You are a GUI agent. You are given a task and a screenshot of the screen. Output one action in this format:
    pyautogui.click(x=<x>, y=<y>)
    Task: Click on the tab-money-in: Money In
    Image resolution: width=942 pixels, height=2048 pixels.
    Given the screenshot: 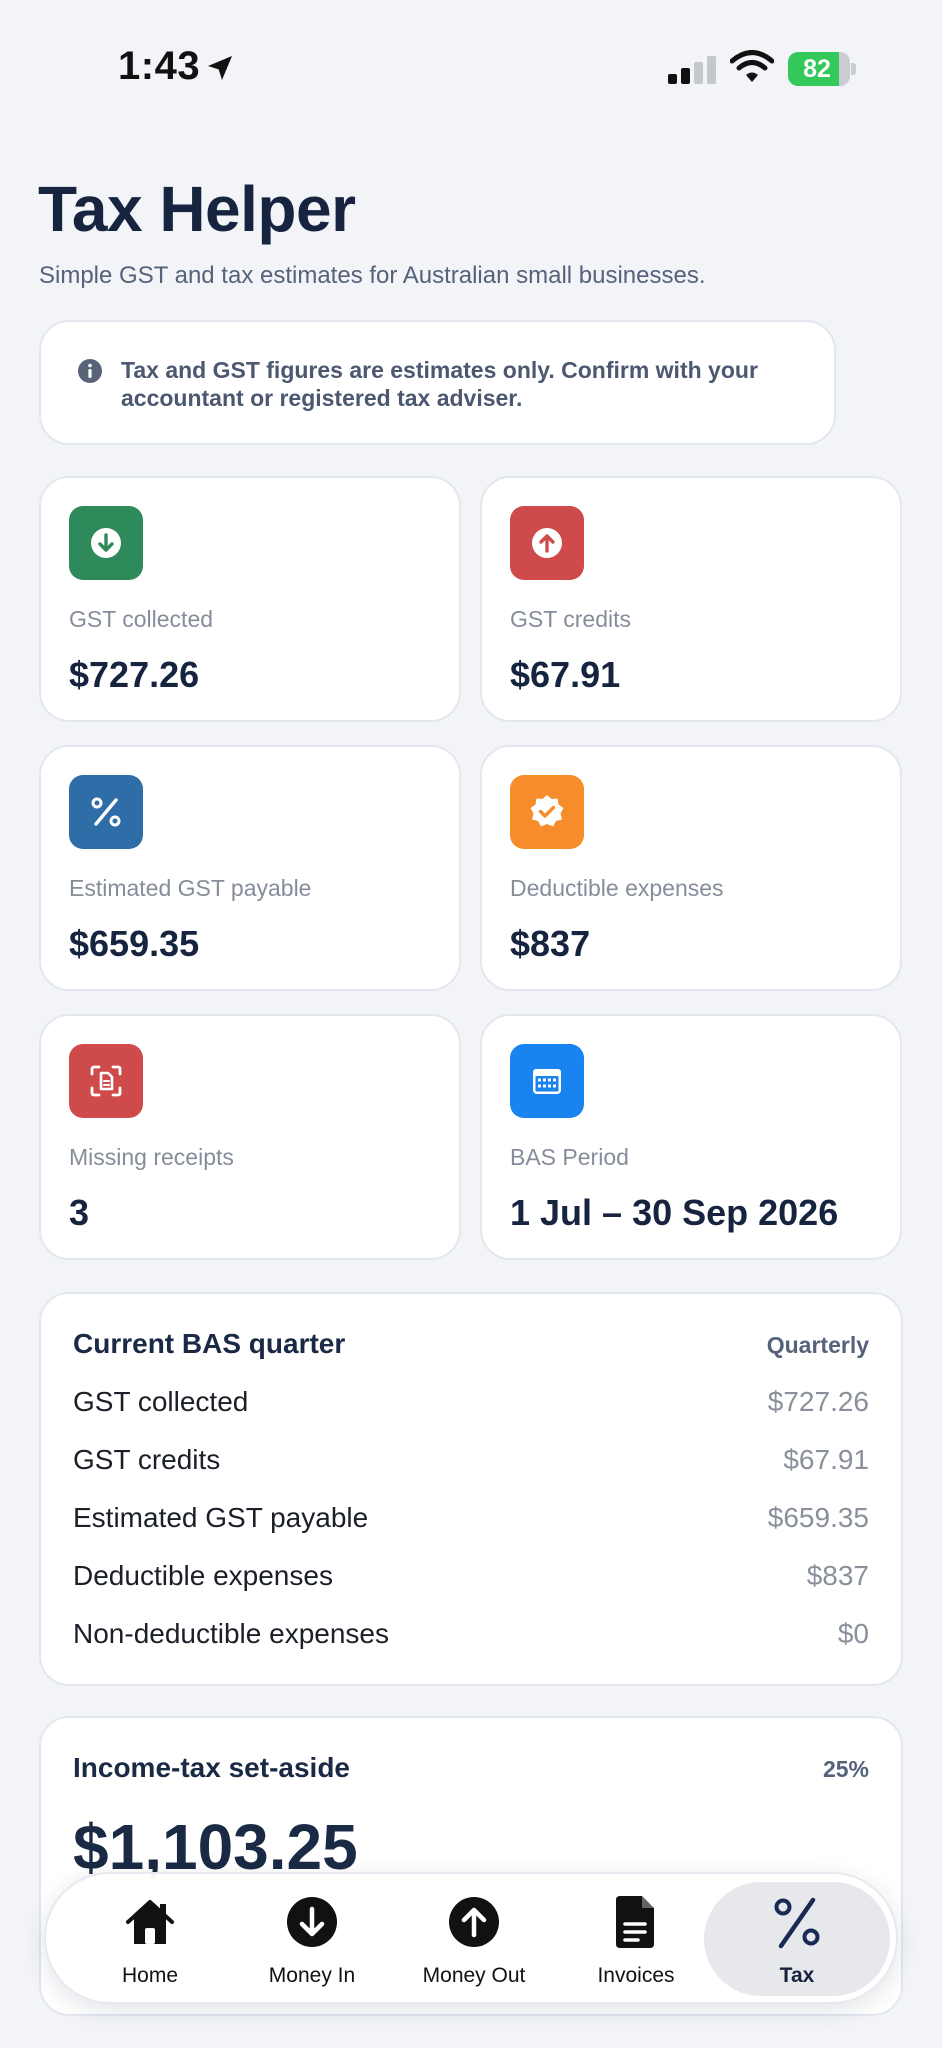 What is the action you would take?
    pyautogui.click(x=312, y=1939)
    